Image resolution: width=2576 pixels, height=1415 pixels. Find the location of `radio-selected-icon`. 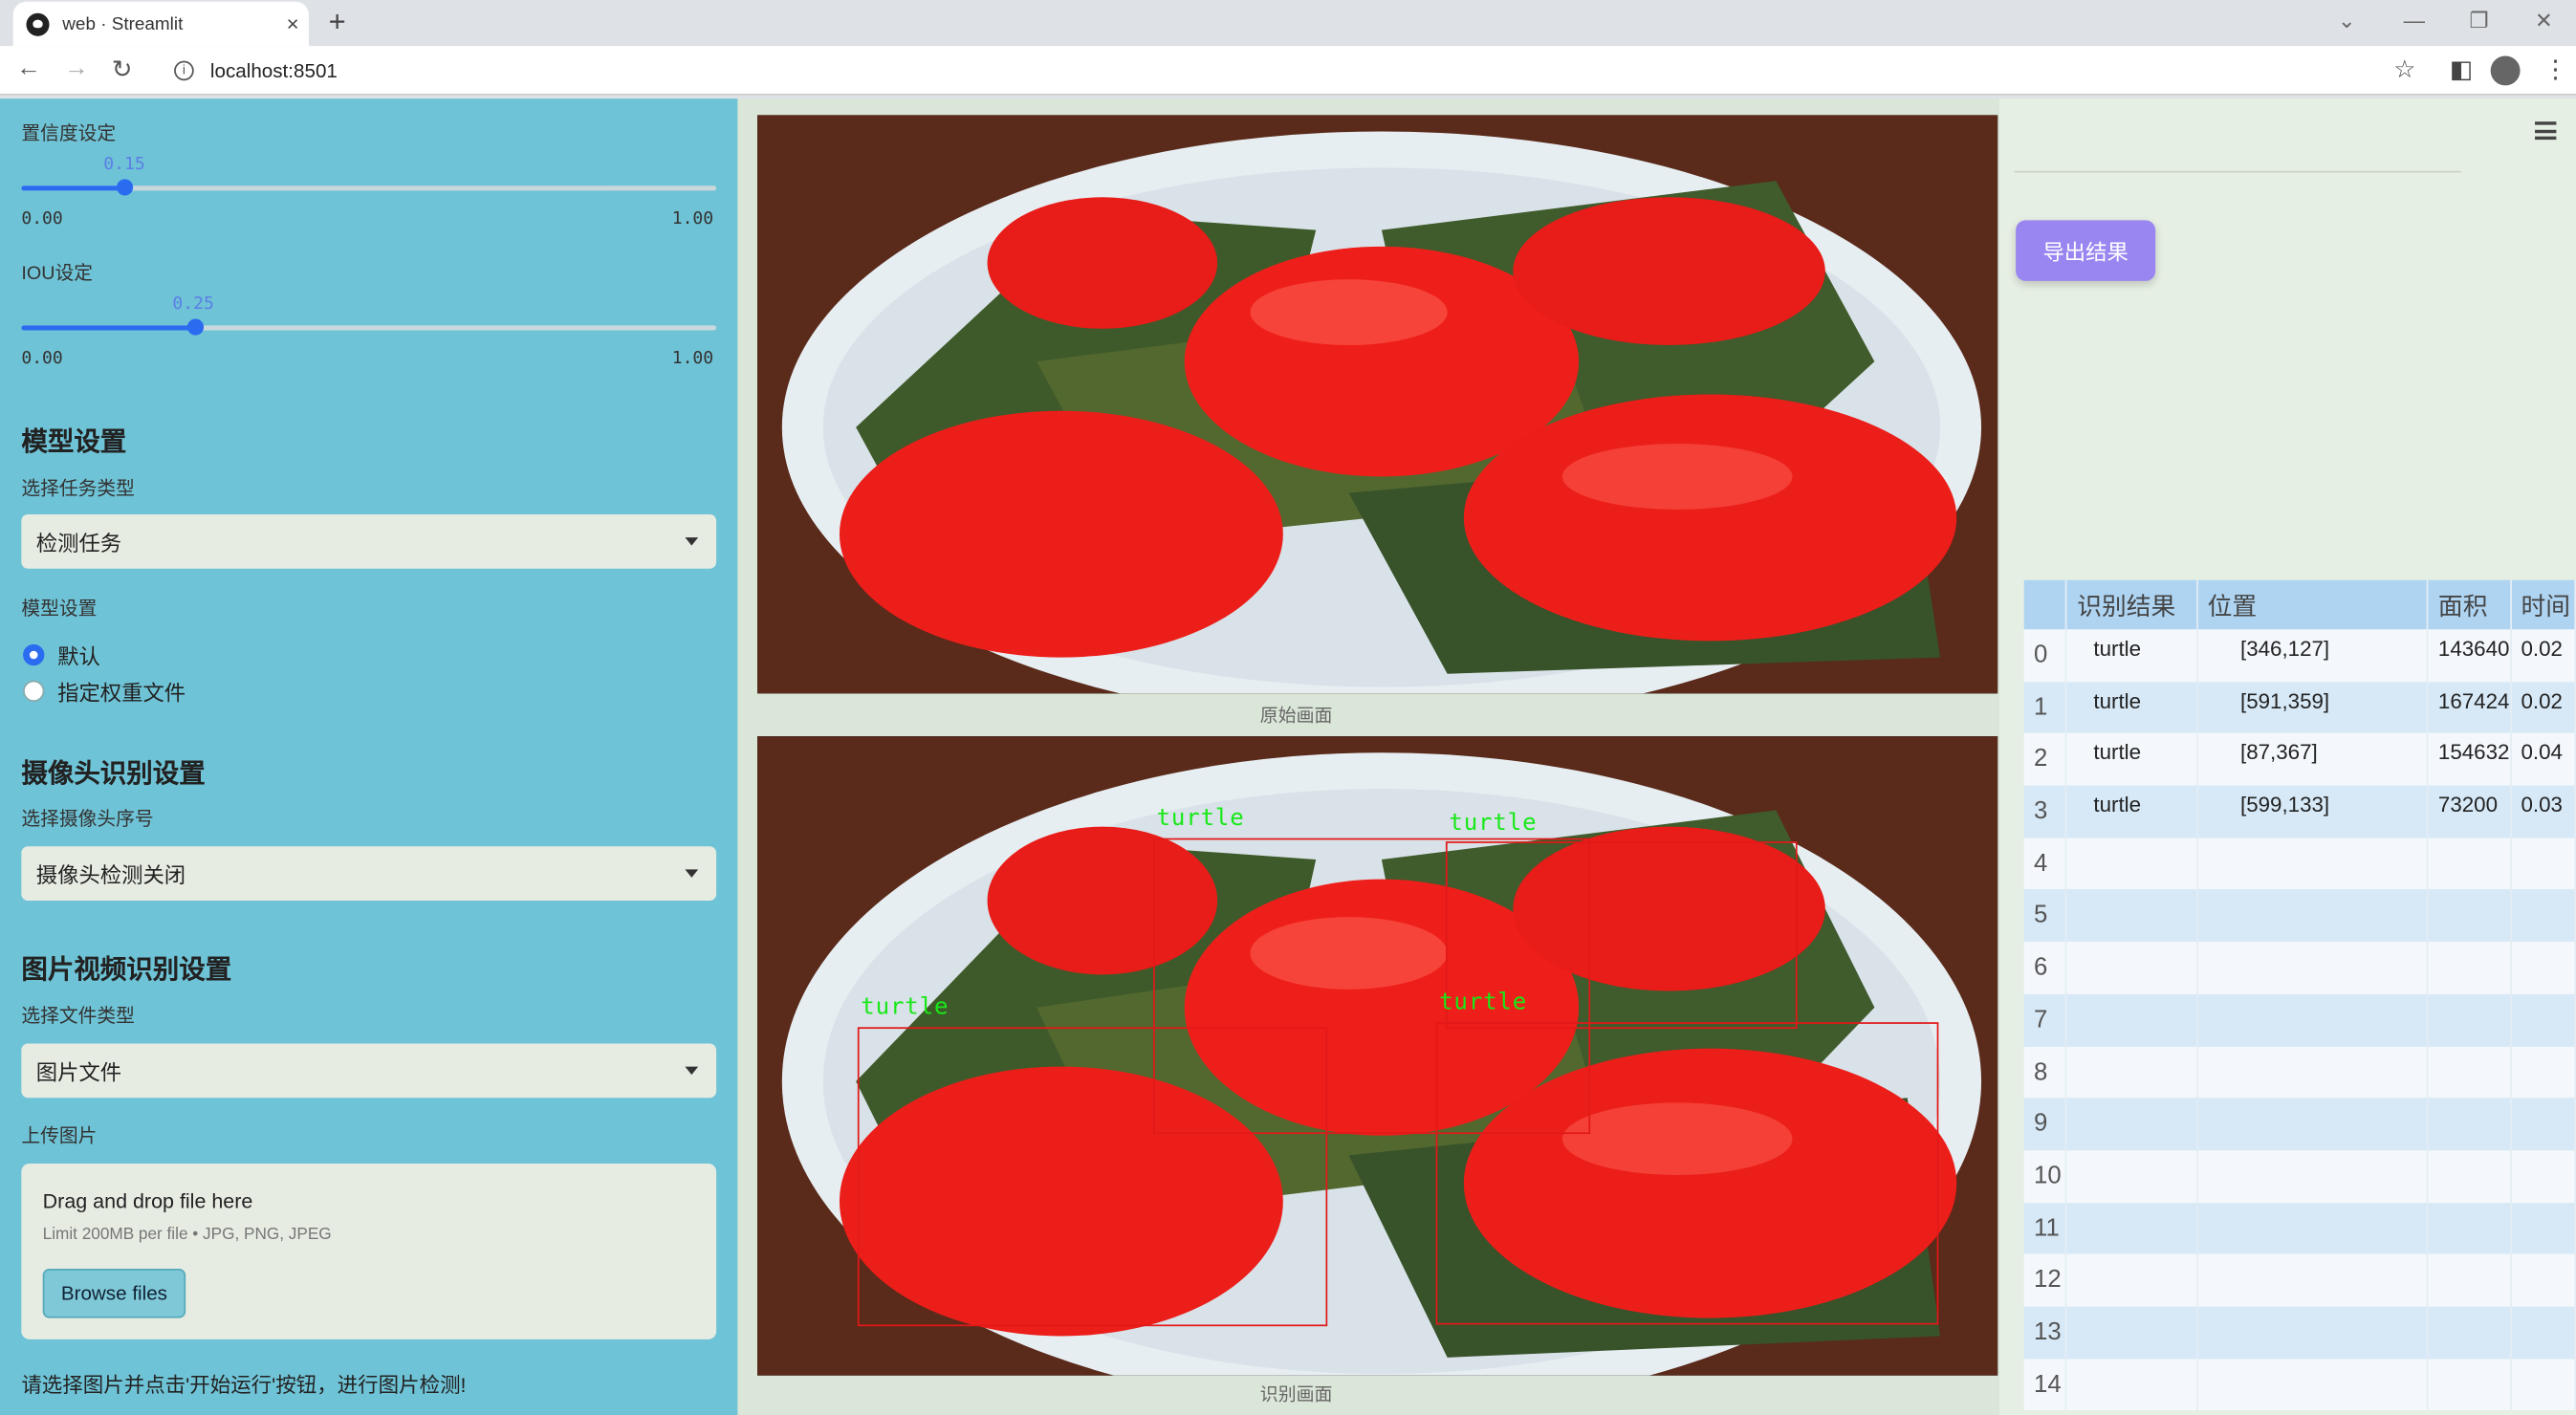

radio-selected-icon is located at coordinates (34, 655).